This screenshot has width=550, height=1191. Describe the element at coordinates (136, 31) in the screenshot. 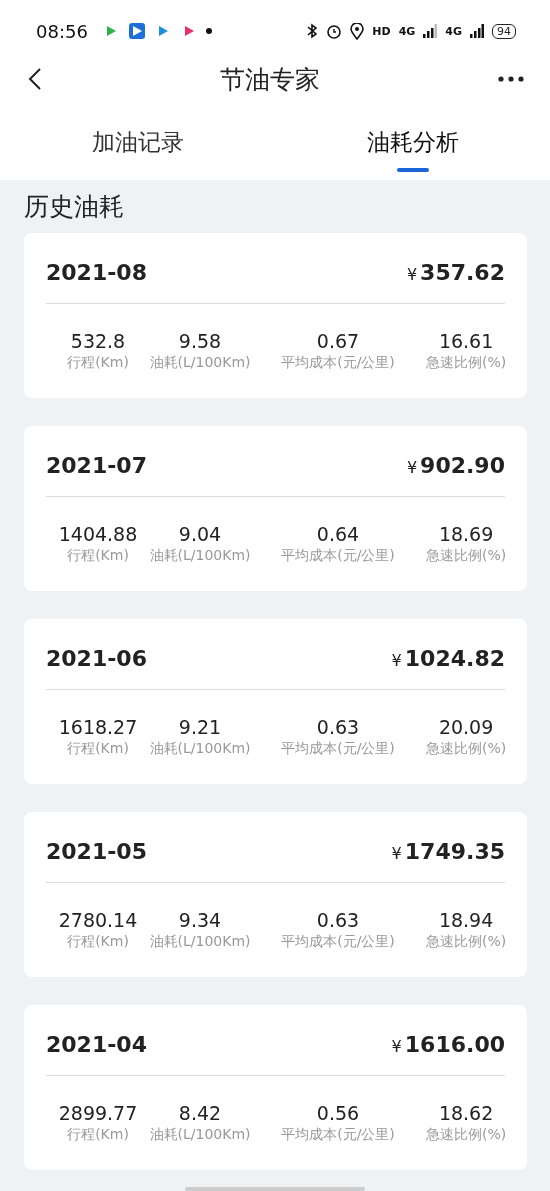

I see `app-icon` at that location.